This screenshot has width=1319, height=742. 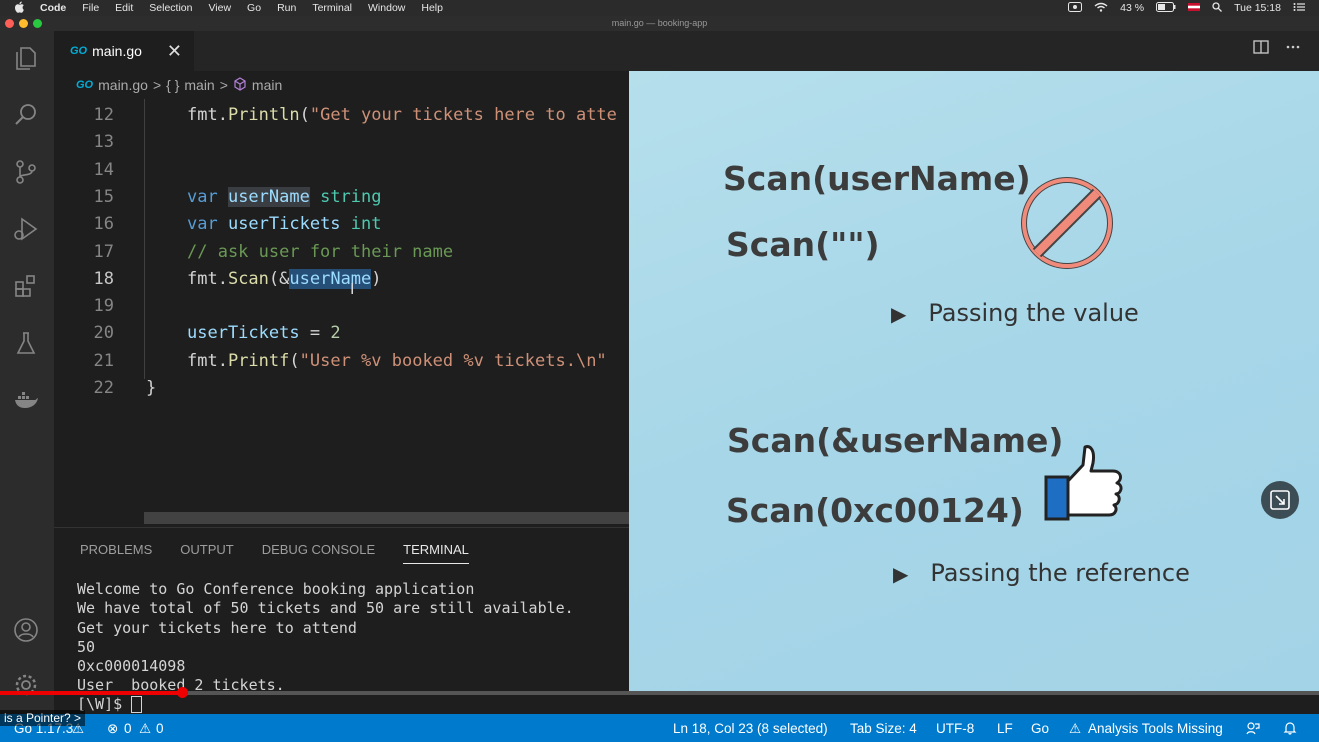 What do you see at coordinates (145, 729) in the screenshot?
I see `warning-icon: ⚠` at bounding box center [145, 729].